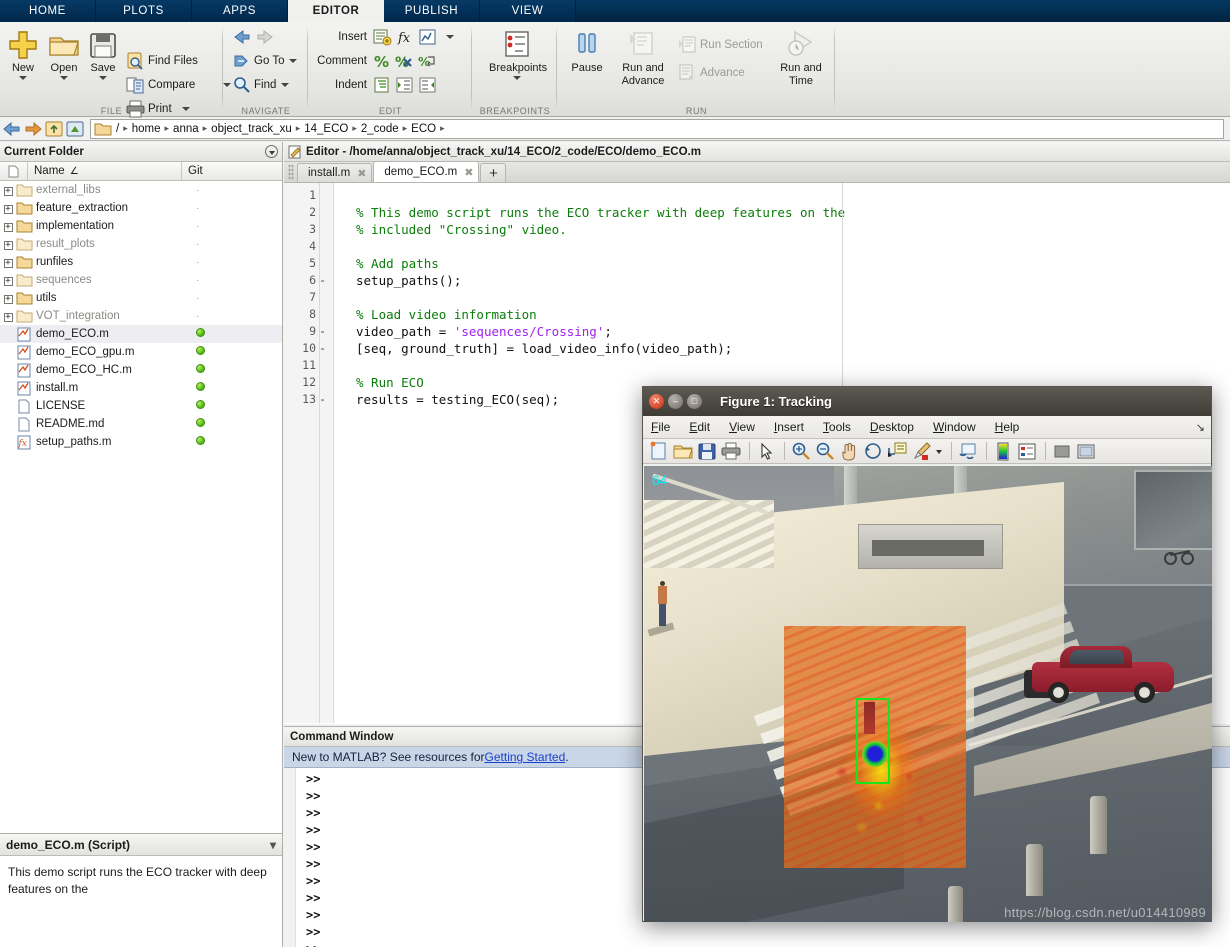  What do you see at coordinates (141, 424) in the screenshot?
I see `file-list-item: README.md` at bounding box center [141, 424].